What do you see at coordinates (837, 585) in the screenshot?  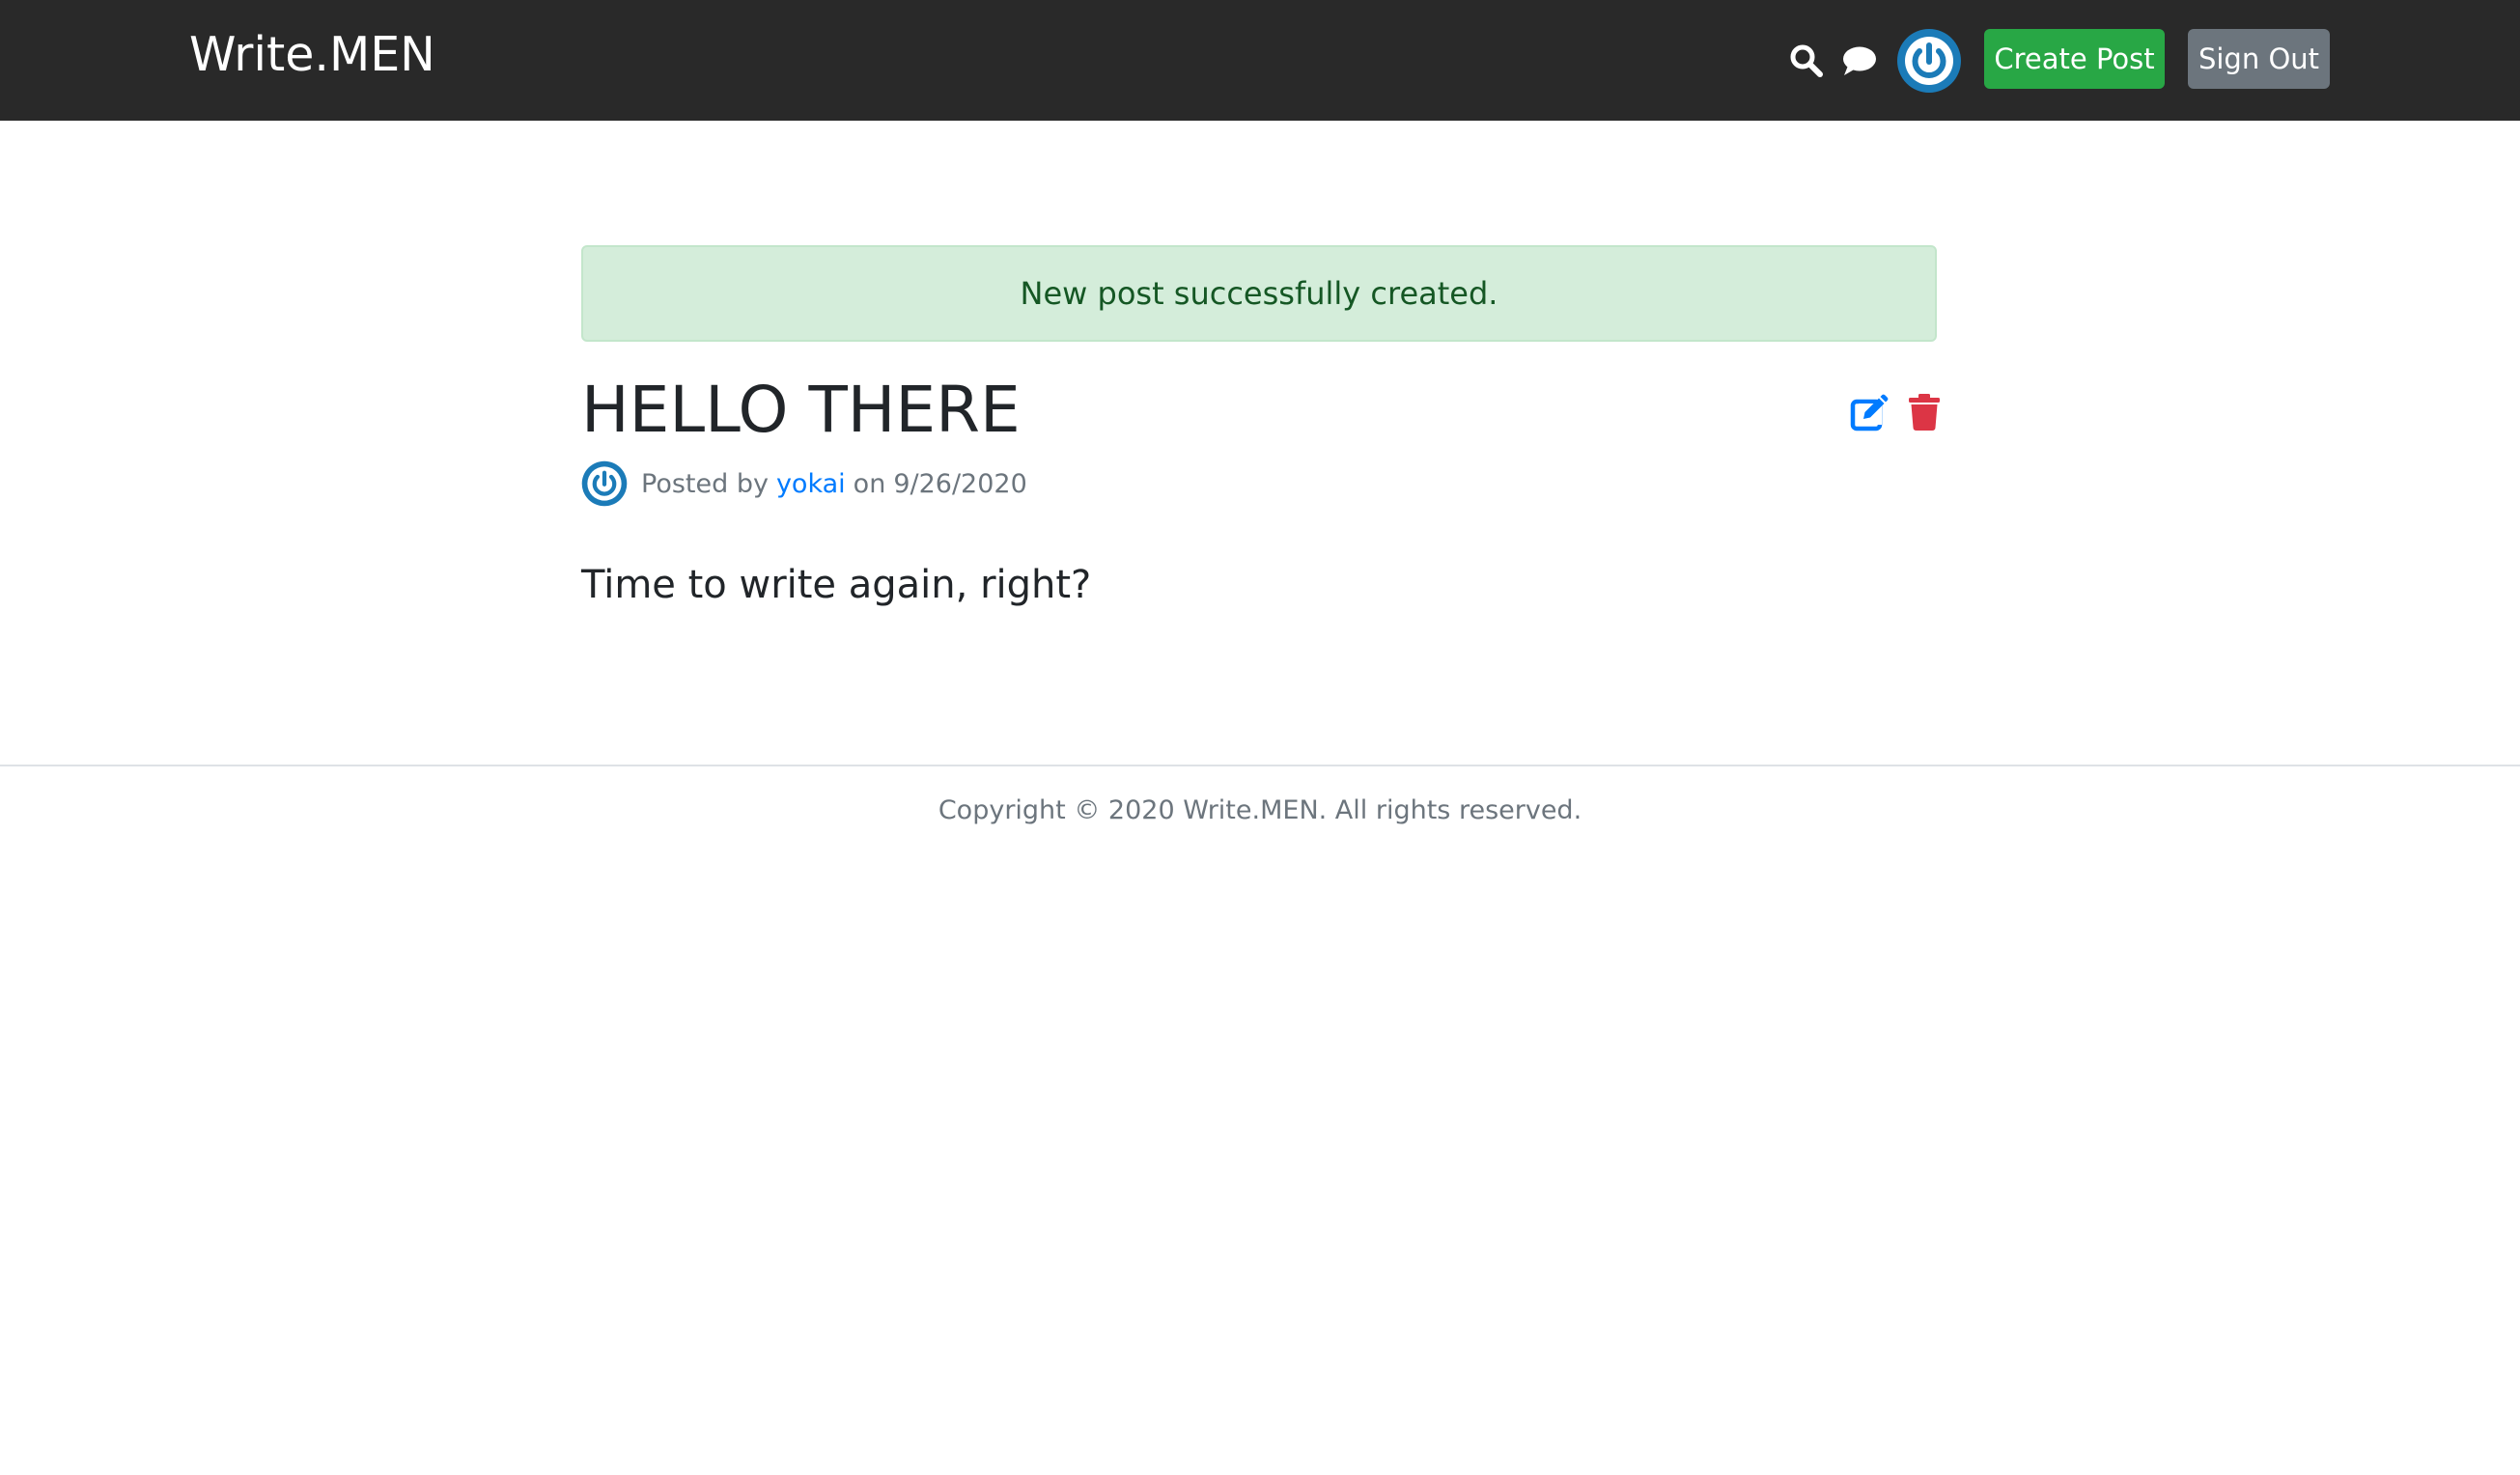 I see `post-body: Time to write again, right?` at bounding box center [837, 585].